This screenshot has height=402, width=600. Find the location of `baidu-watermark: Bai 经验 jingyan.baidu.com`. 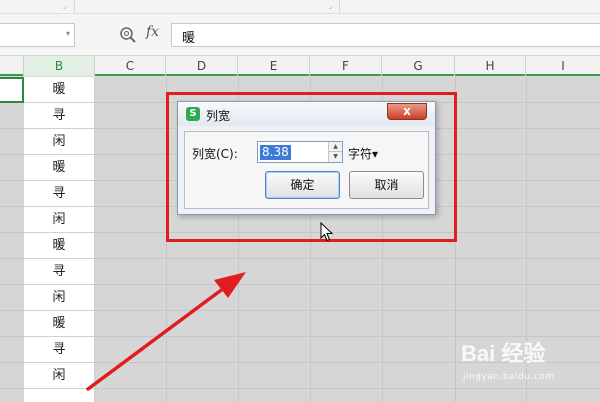

baidu-watermark: Bai 经验 jingyan.baidu.com is located at coordinates (527, 360).